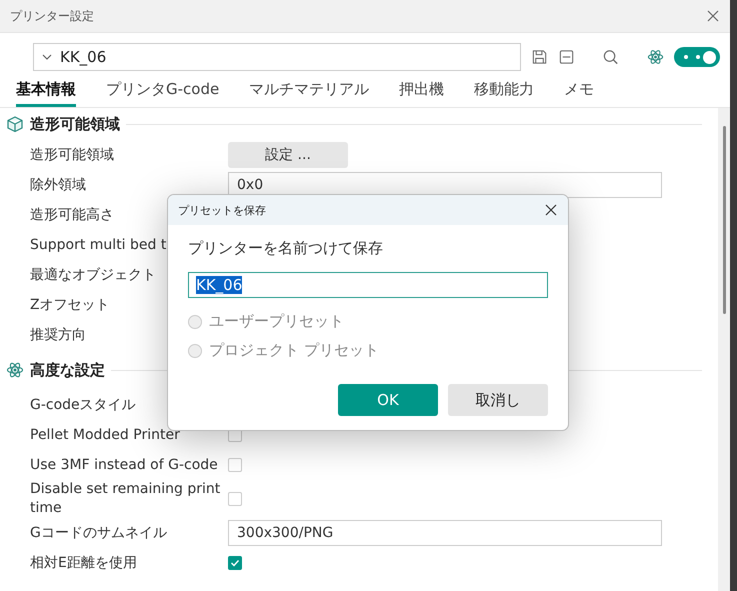 This screenshot has height=591, width=737. What do you see at coordinates (655, 57) in the screenshot?
I see `atom-button-icon` at bounding box center [655, 57].